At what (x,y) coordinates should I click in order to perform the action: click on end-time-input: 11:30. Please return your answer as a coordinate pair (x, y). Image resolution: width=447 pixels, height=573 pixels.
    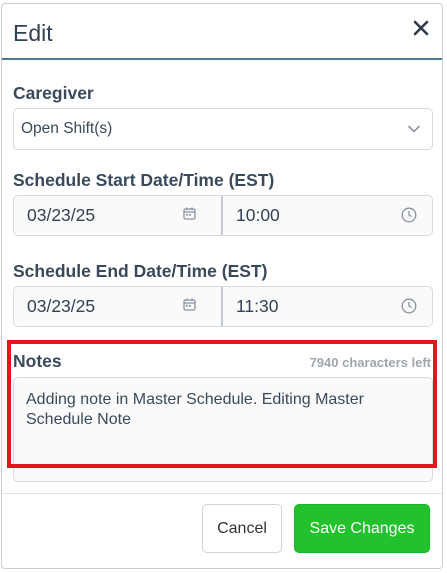
    Looking at the image, I should click on (327, 306).